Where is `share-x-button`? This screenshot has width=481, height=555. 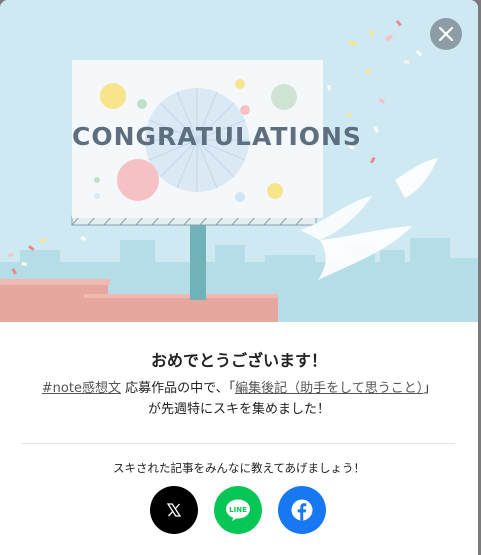
share-x-button is located at coordinates (174, 510).